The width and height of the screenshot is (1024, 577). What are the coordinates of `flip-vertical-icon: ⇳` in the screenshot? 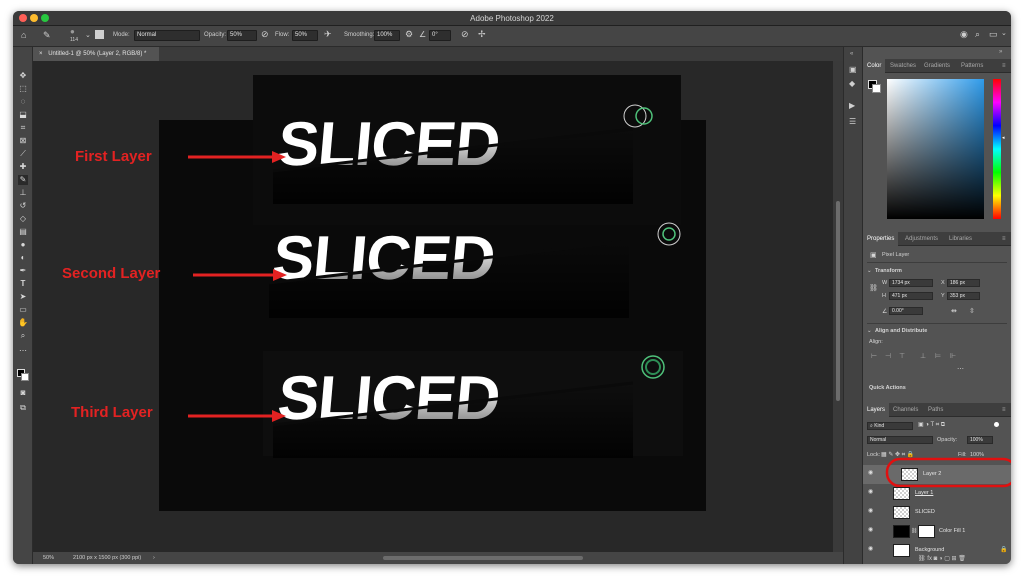 It's located at (972, 311).